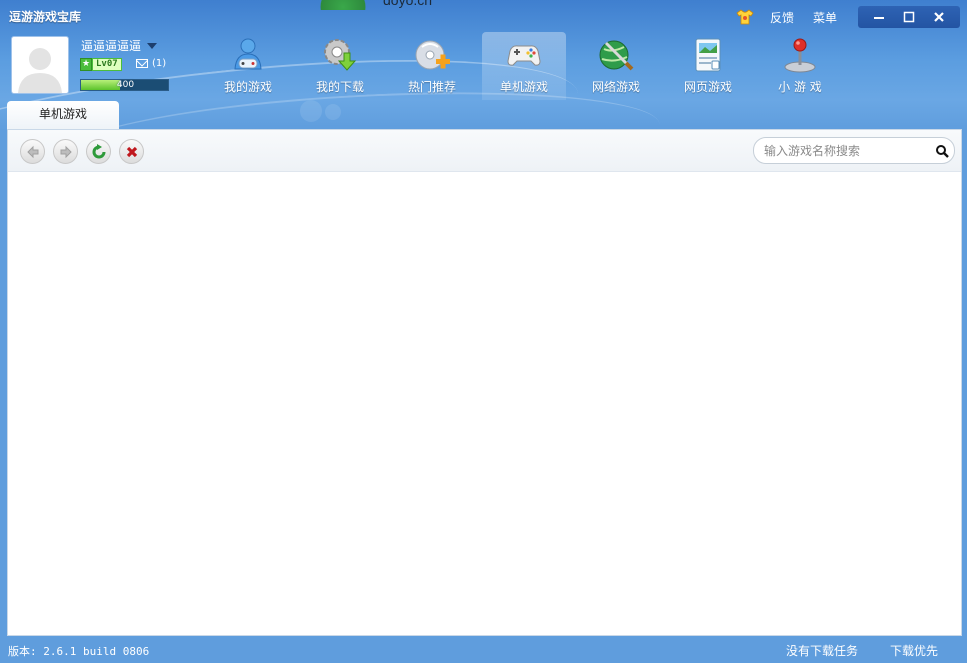 This screenshot has width=967, height=663. What do you see at coordinates (484, 151) in the screenshot?
I see `toolbar` at bounding box center [484, 151].